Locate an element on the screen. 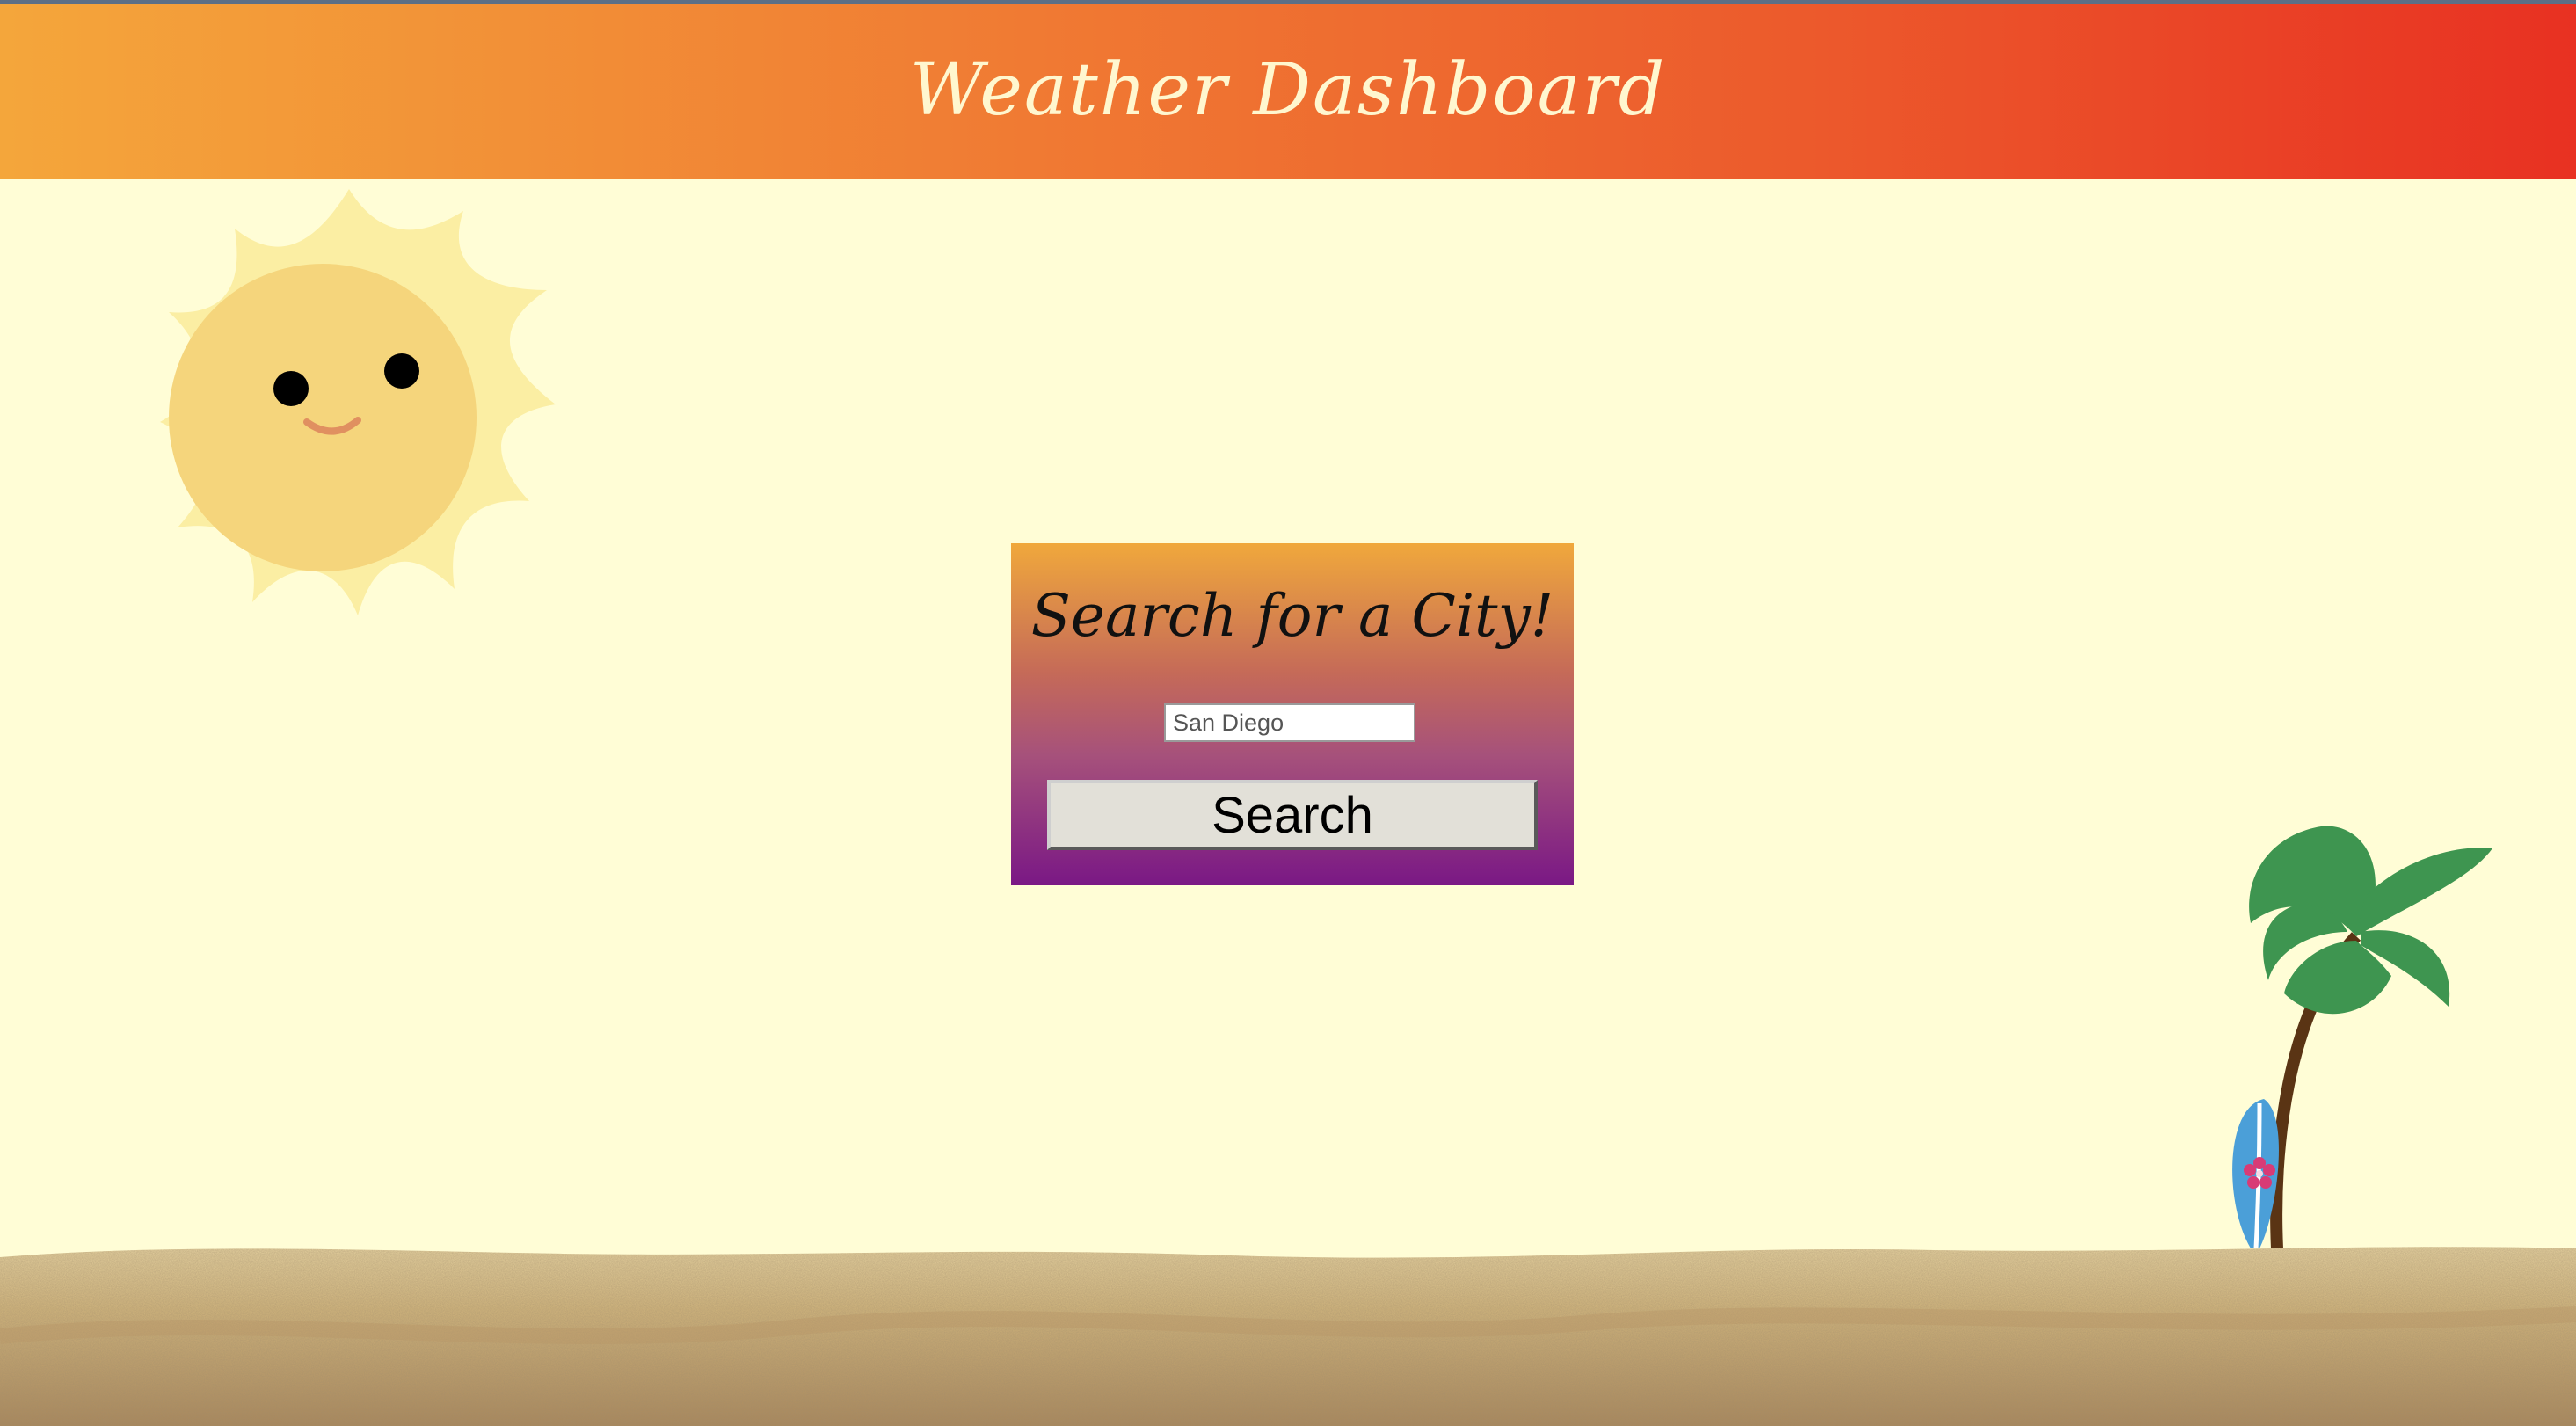  page-header: Weather Dashboard is located at coordinates (1288, 92).